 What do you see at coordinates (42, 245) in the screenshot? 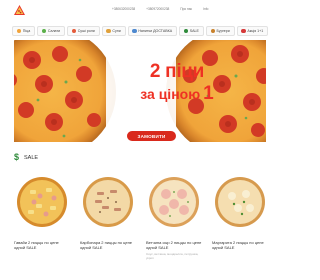
I see `product-name: Гавайи 2 пиццы по цене одной SALE` at bounding box center [42, 245].